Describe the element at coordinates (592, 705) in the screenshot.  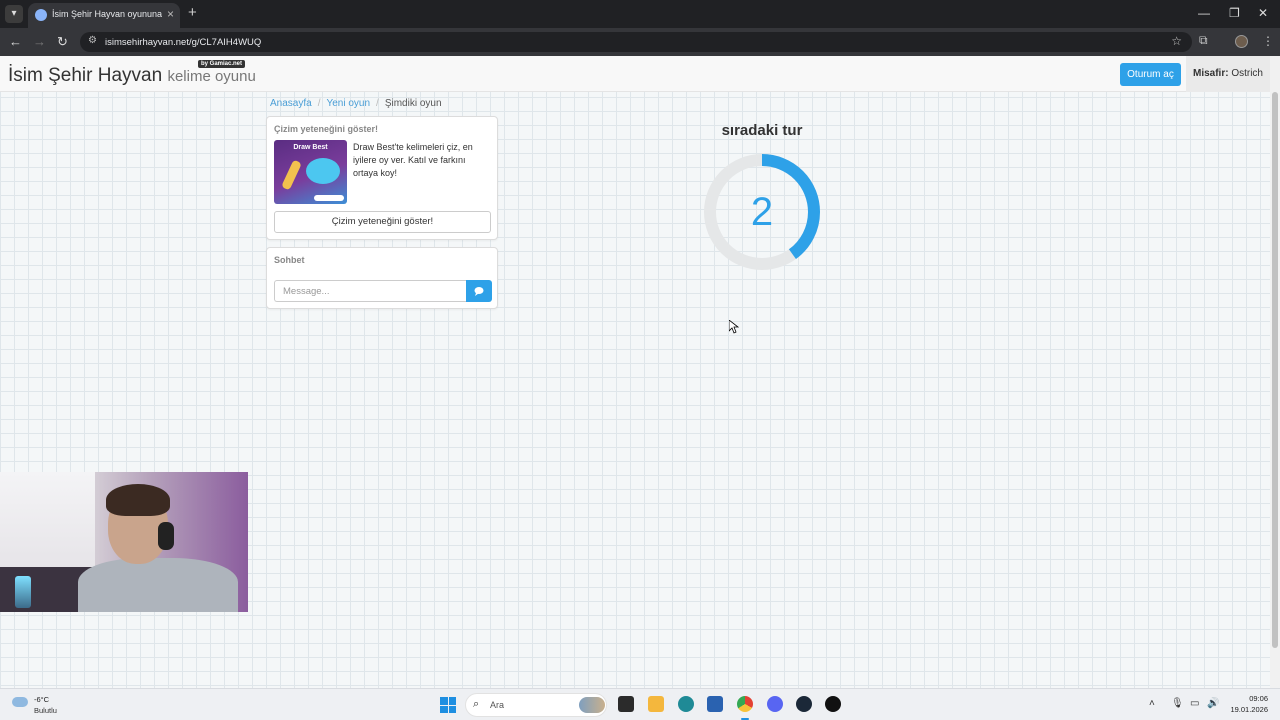
I see `search-highlight-image` at that location.